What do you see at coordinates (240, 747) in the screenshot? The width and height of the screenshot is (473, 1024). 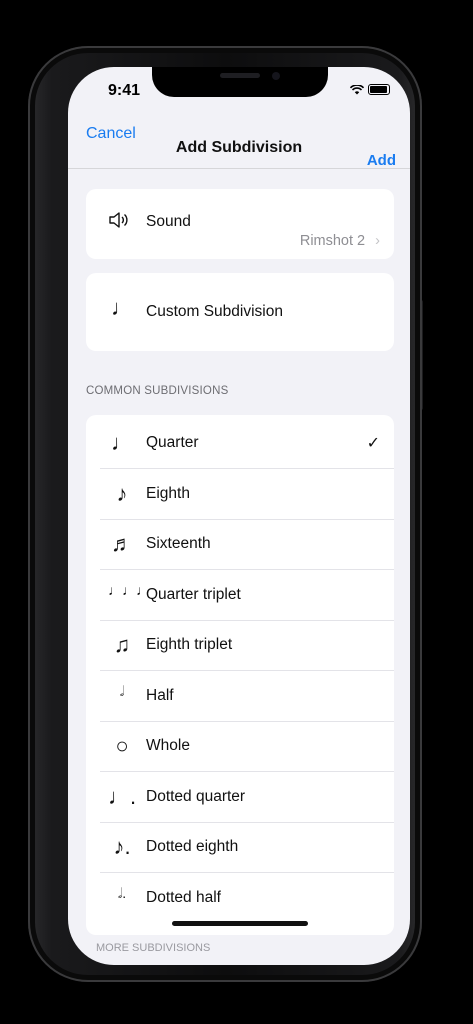 I see `list-item: ○ Whole` at bounding box center [240, 747].